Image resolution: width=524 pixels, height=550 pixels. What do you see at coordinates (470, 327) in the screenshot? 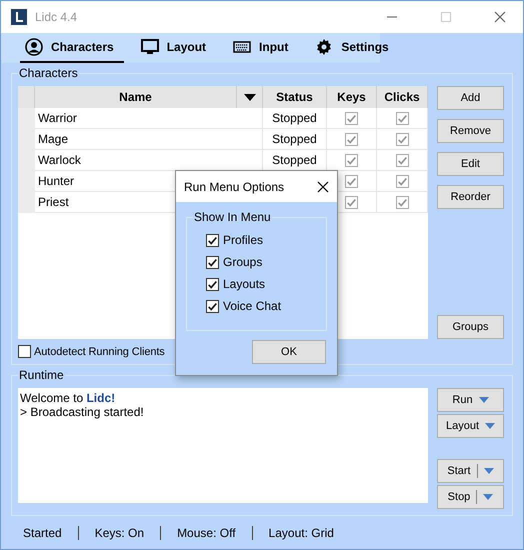
I see `groups-button: Groups` at bounding box center [470, 327].